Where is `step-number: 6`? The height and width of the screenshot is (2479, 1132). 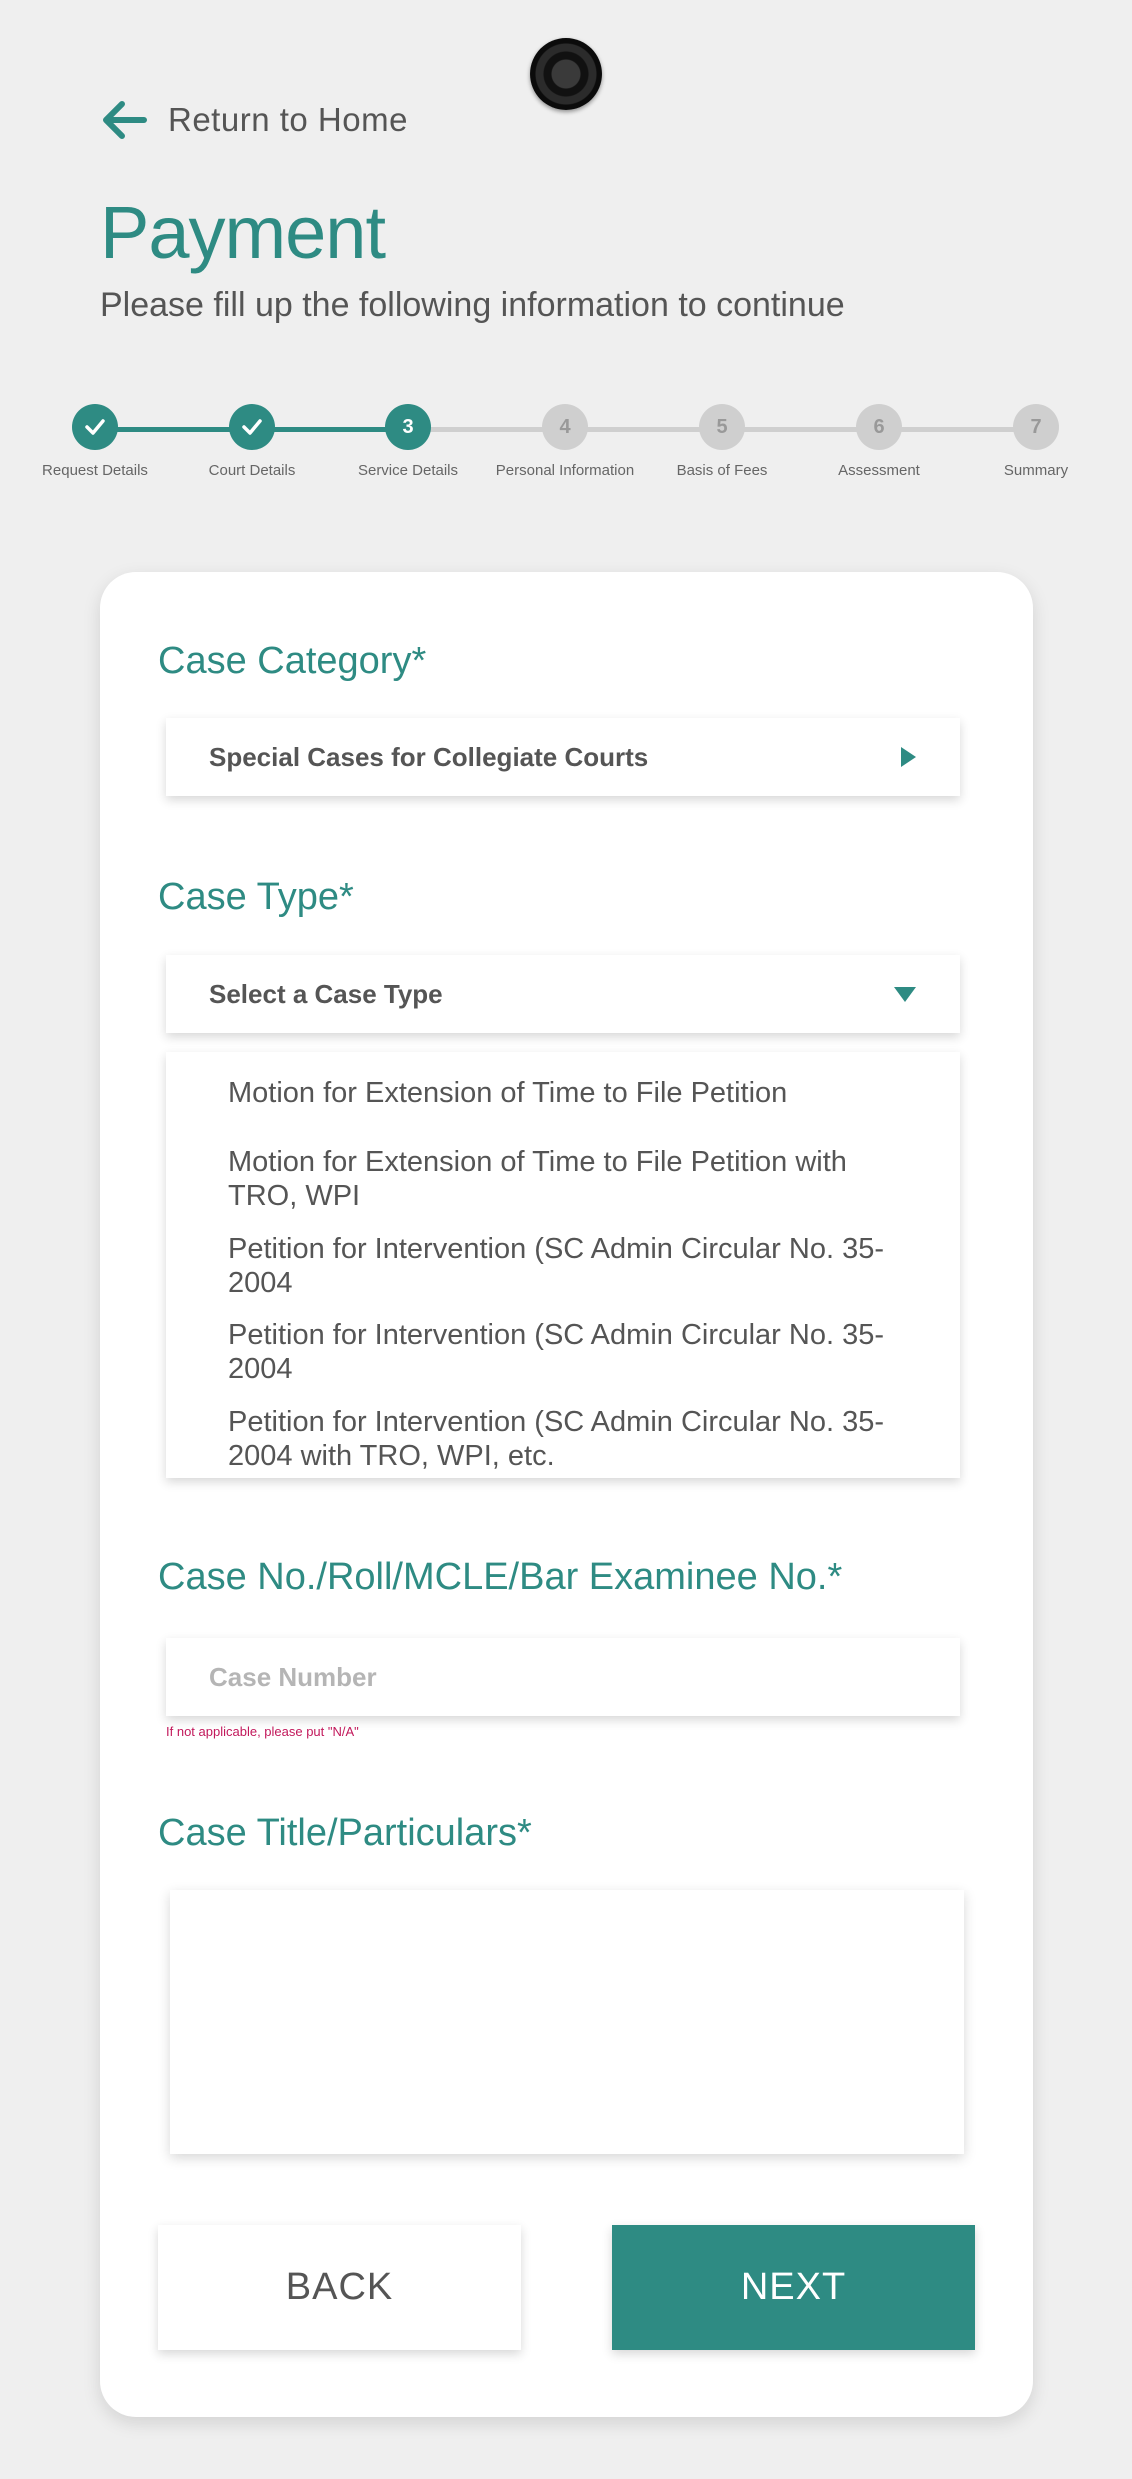
step-number: 6 is located at coordinates (879, 427).